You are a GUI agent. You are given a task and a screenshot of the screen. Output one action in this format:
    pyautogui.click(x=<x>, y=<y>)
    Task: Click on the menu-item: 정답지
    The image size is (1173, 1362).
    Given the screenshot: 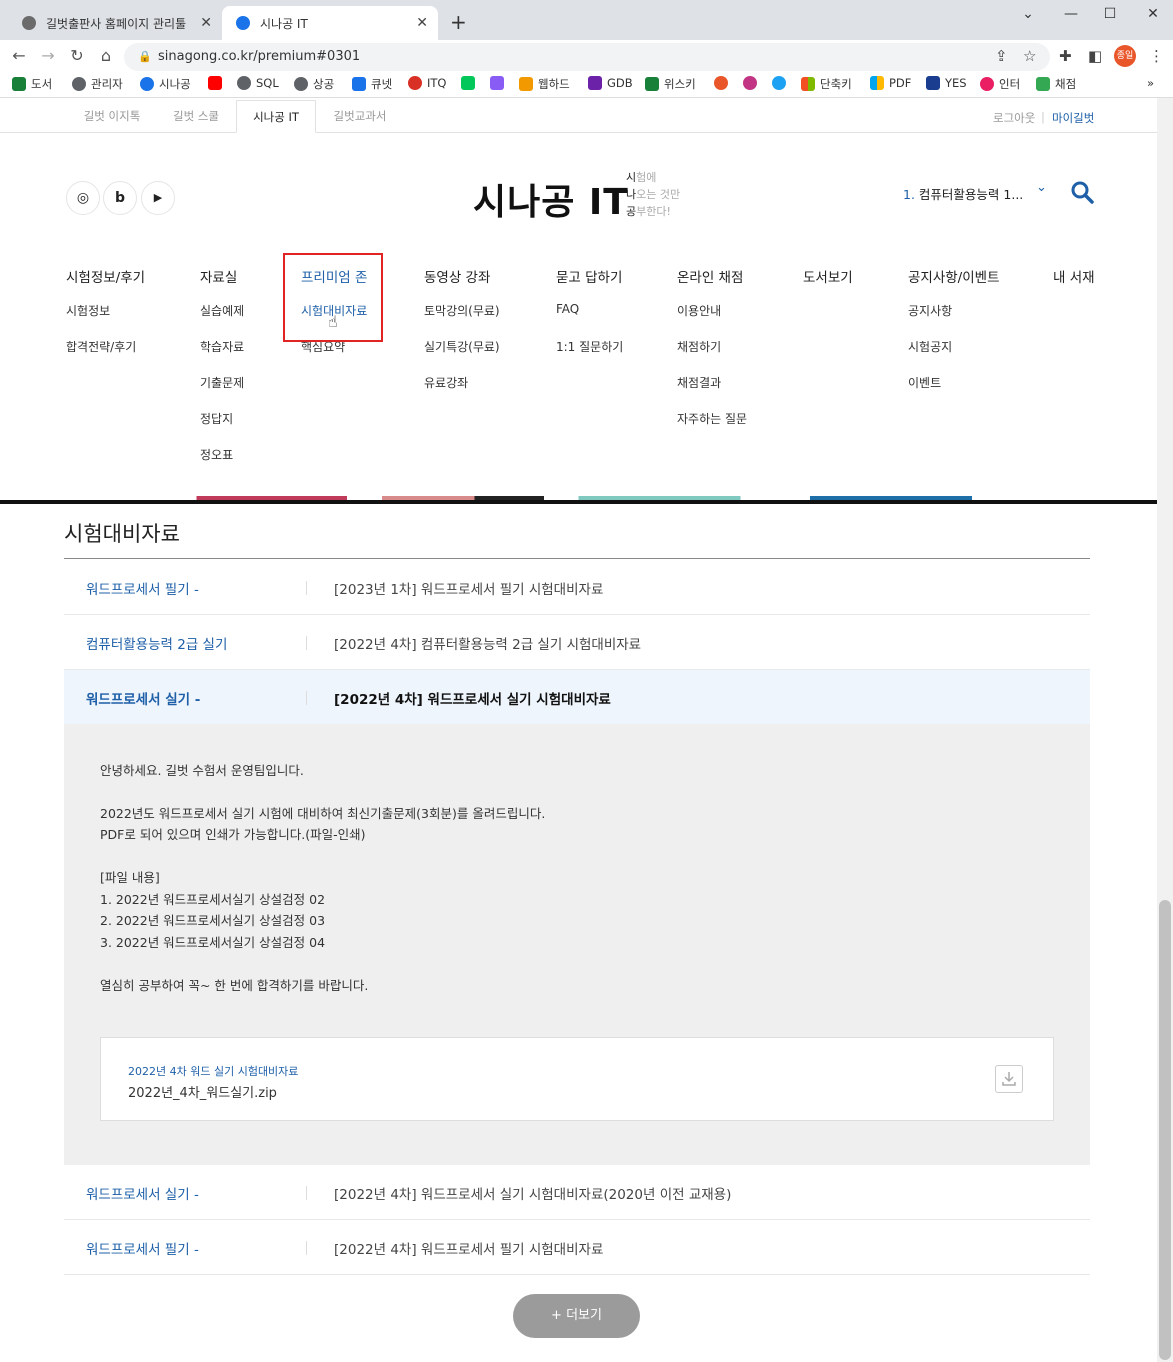 What is the action you would take?
    pyautogui.click(x=222, y=420)
    